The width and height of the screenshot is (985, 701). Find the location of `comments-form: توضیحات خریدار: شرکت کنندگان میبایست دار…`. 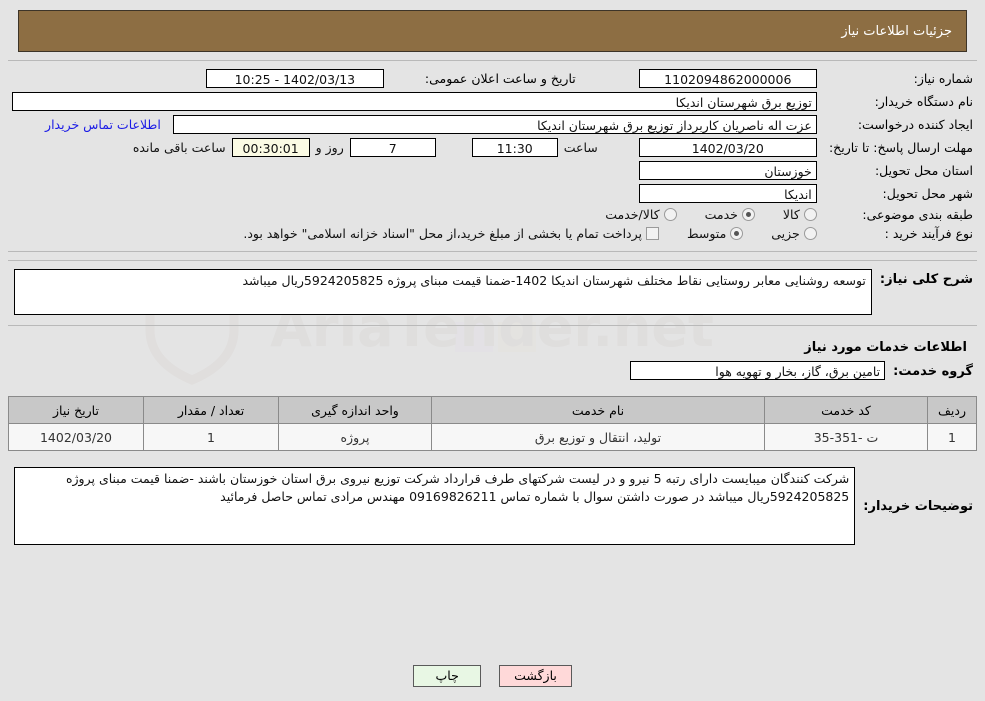

comments-form: توضیحات خریدار: شرکت کنندگان میبایست دار… is located at coordinates (492, 506).